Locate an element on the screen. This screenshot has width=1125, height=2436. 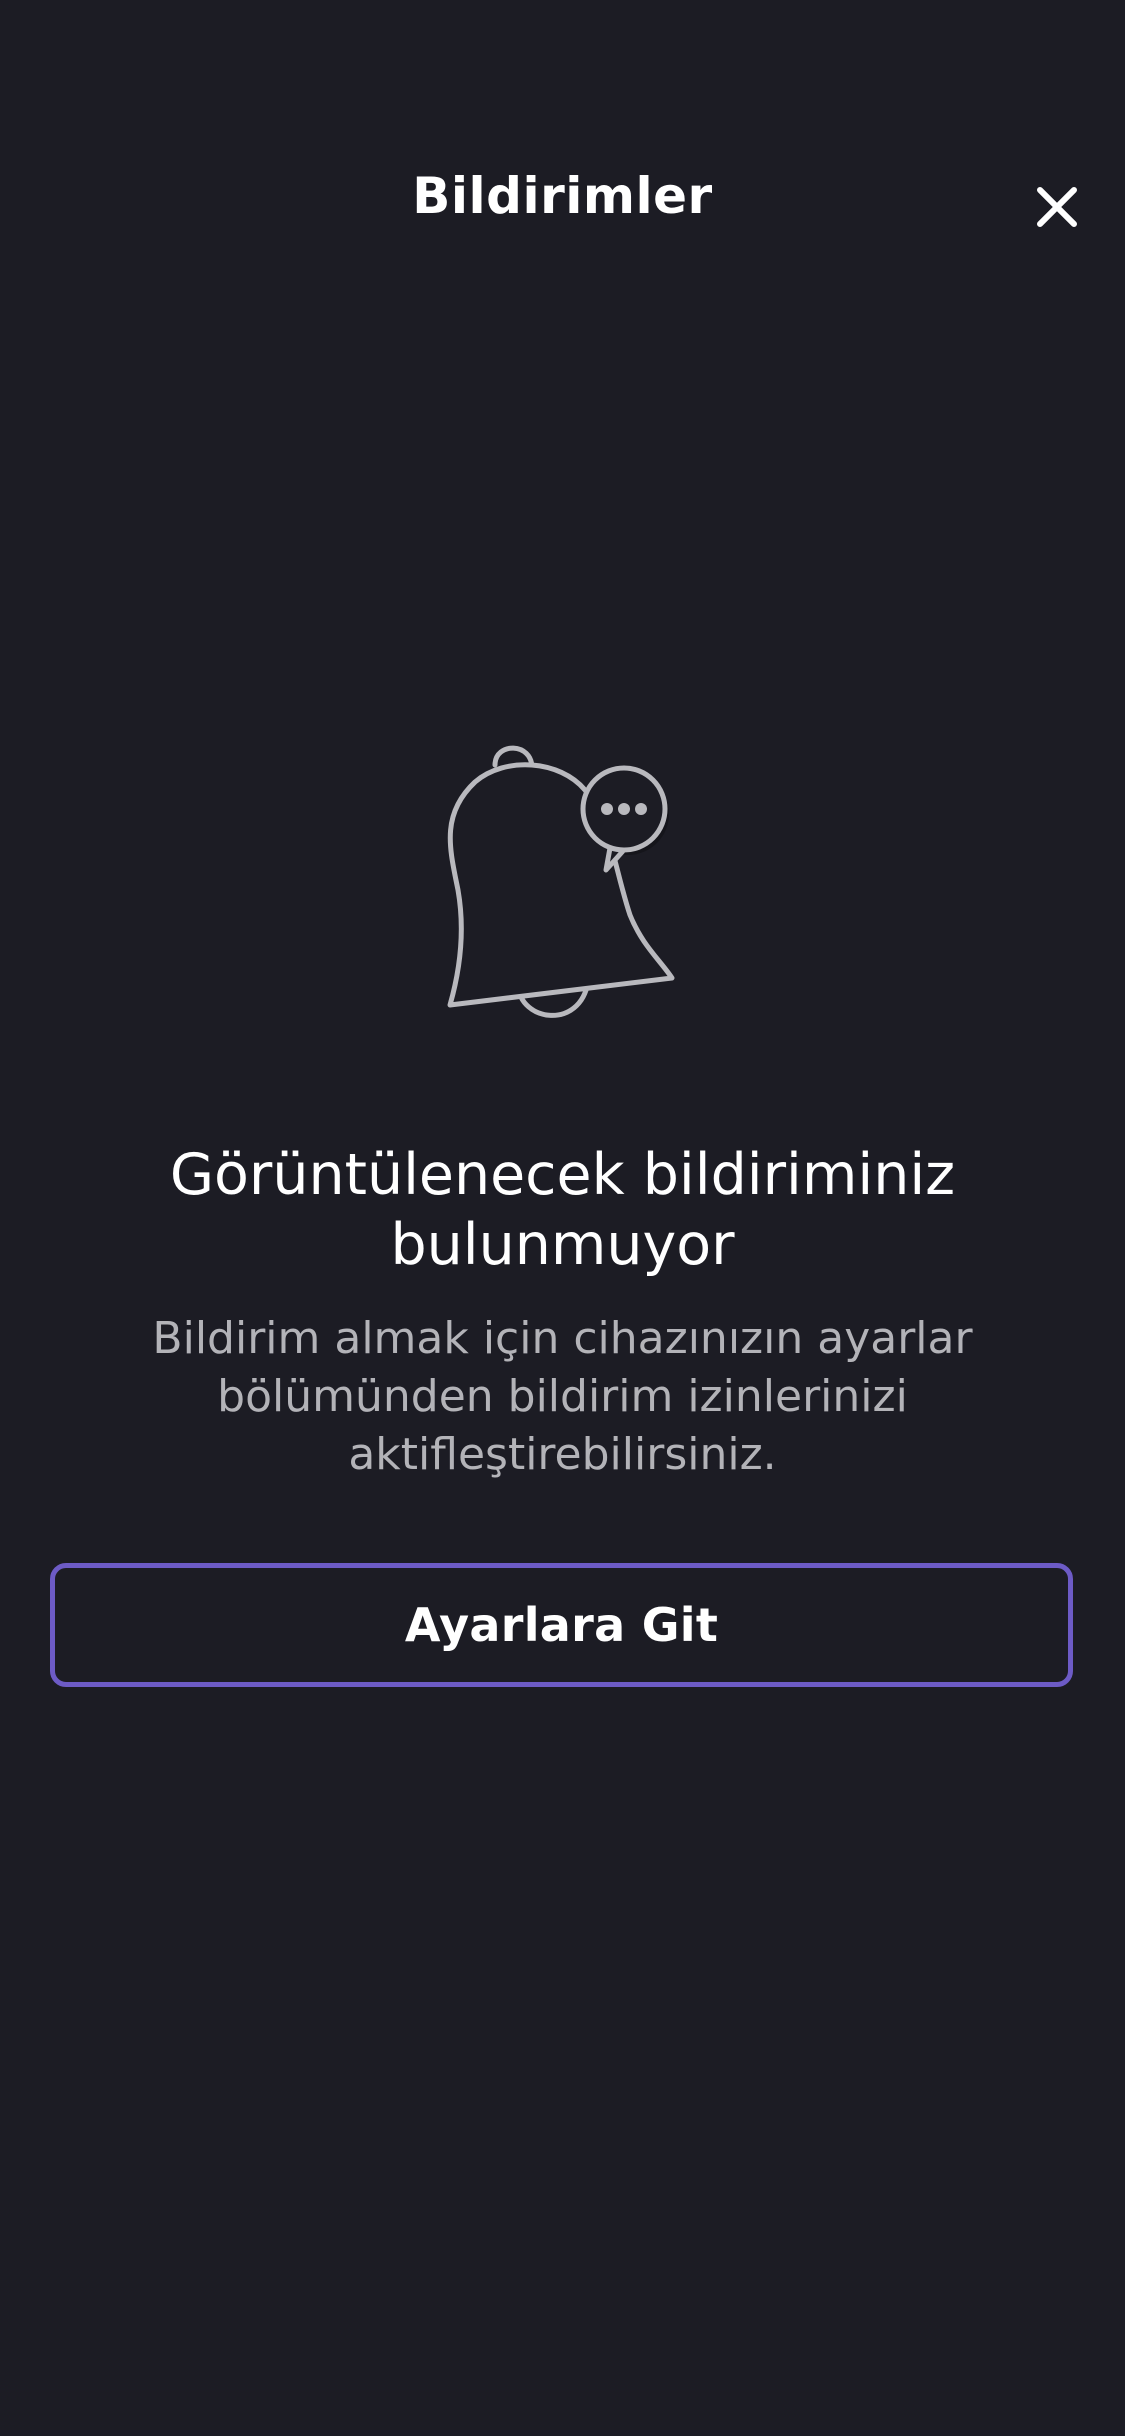
go-to-settings-button: Ayarlara Git is located at coordinates (561, 1625).